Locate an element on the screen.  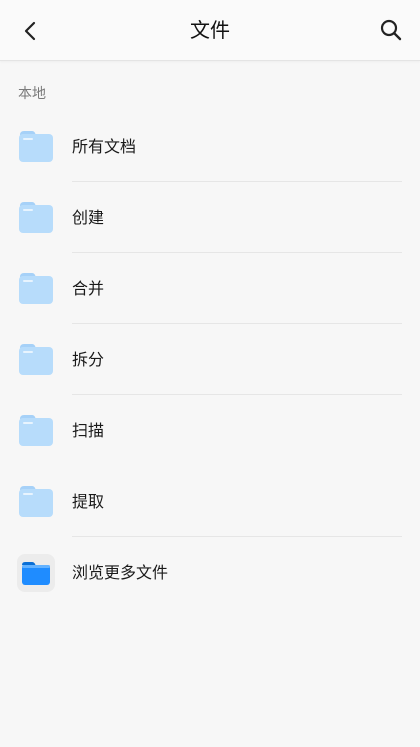
section-label-local: 本地 is located at coordinates (32, 94).